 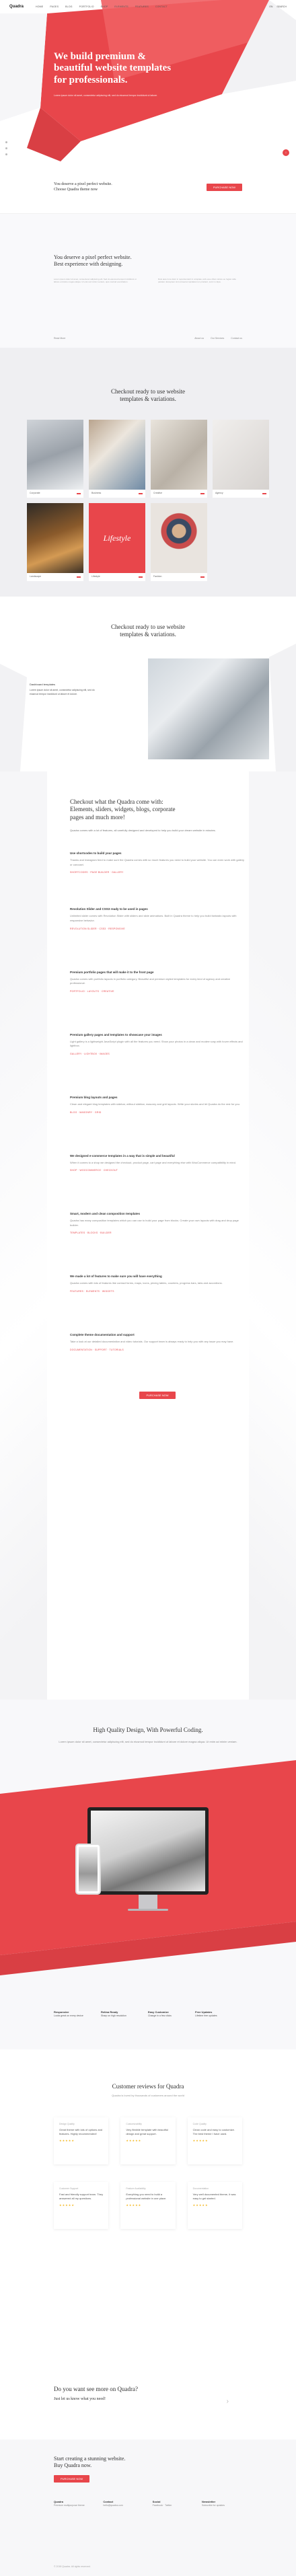 I want to click on template-image-fashion, so click(x=179, y=538).